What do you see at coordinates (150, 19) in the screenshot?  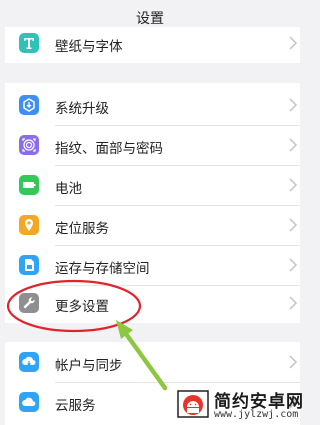 I see `page-title: 设置` at bounding box center [150, 19].